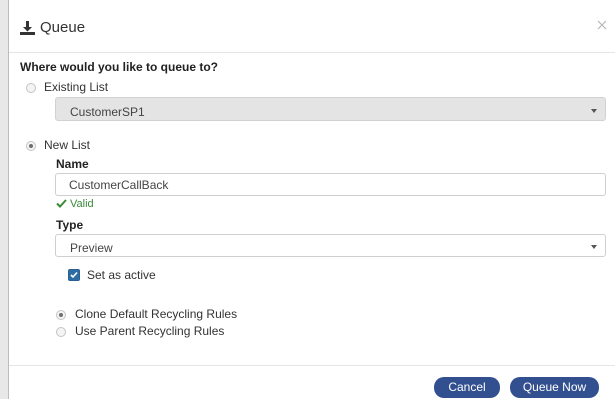 This screenshot has width=615, height=399. I want to click on name-label: Name, so click(72, 164).